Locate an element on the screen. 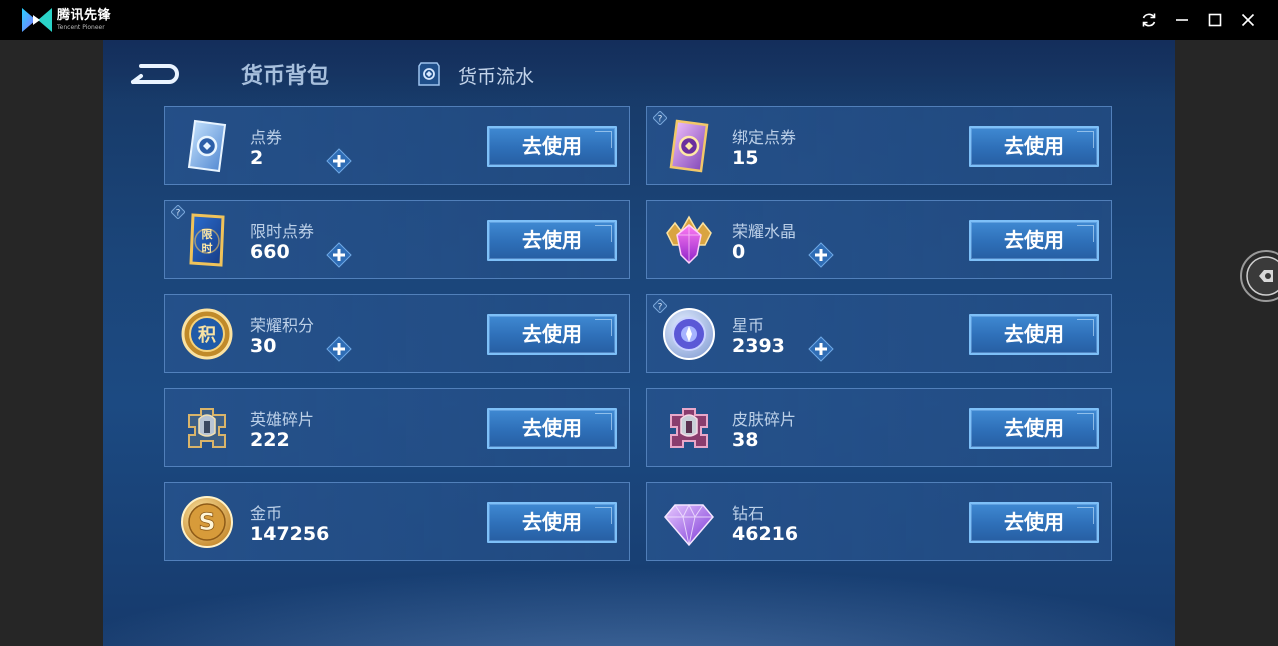 This screenshot has width=1278, height=646. currency-card-star-coin: ? 星币 2393 去使用 is located at coordinates (879, 333).